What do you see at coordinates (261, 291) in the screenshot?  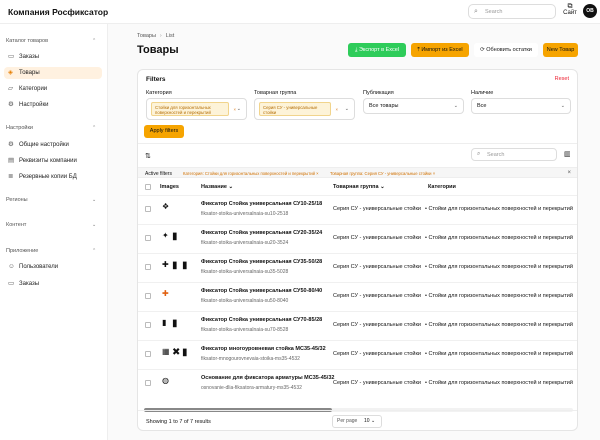 I see `product-name: Фиксатор Стойка универсальная СУ50-80/40` at bounding box center [261, 291].